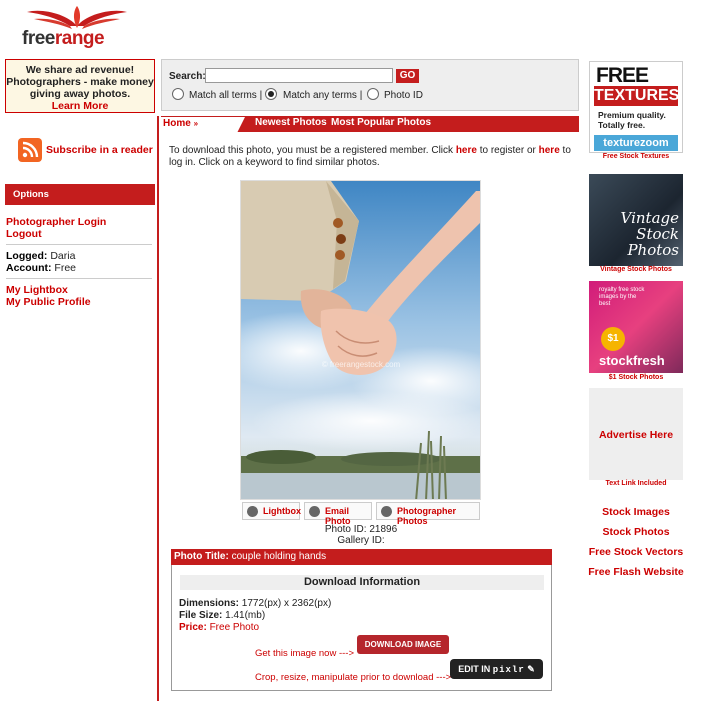  I want to click on vintage-stock-caption: Vintage Stock Photos, so click(636, 269).